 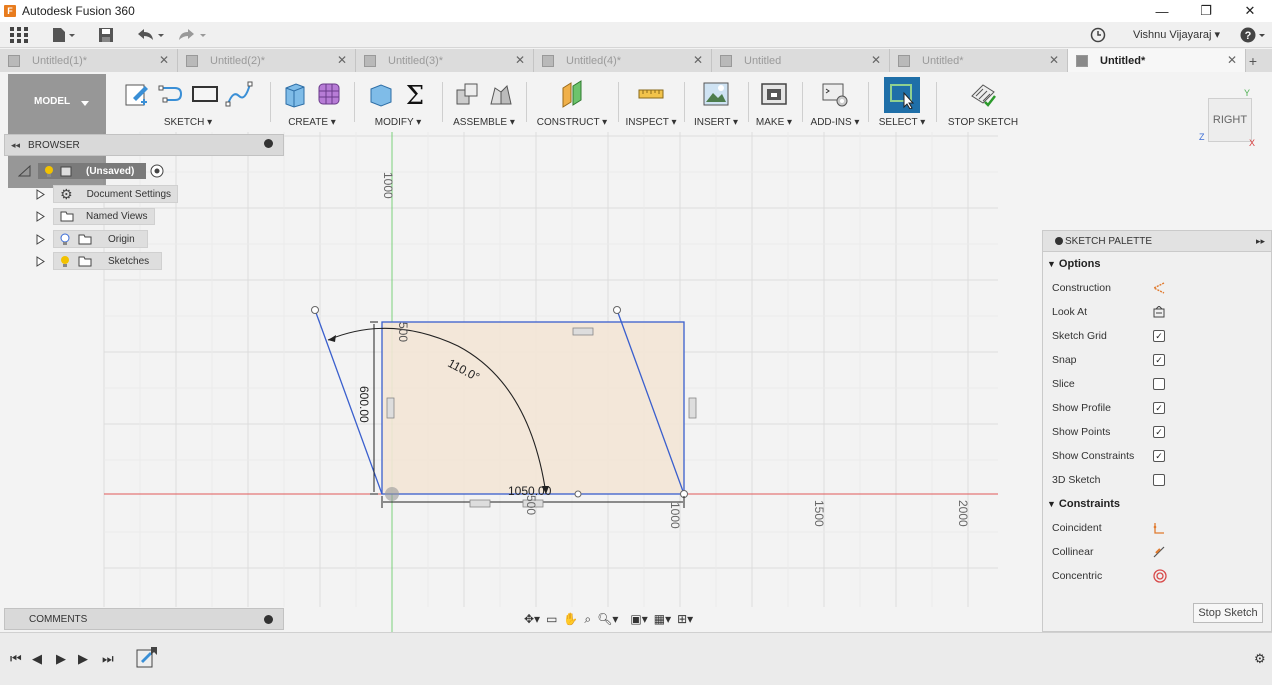 What do you see at coordinates (501, 94) in the screenshot?
I see `joint-icon` at bounding box center [501, 94].